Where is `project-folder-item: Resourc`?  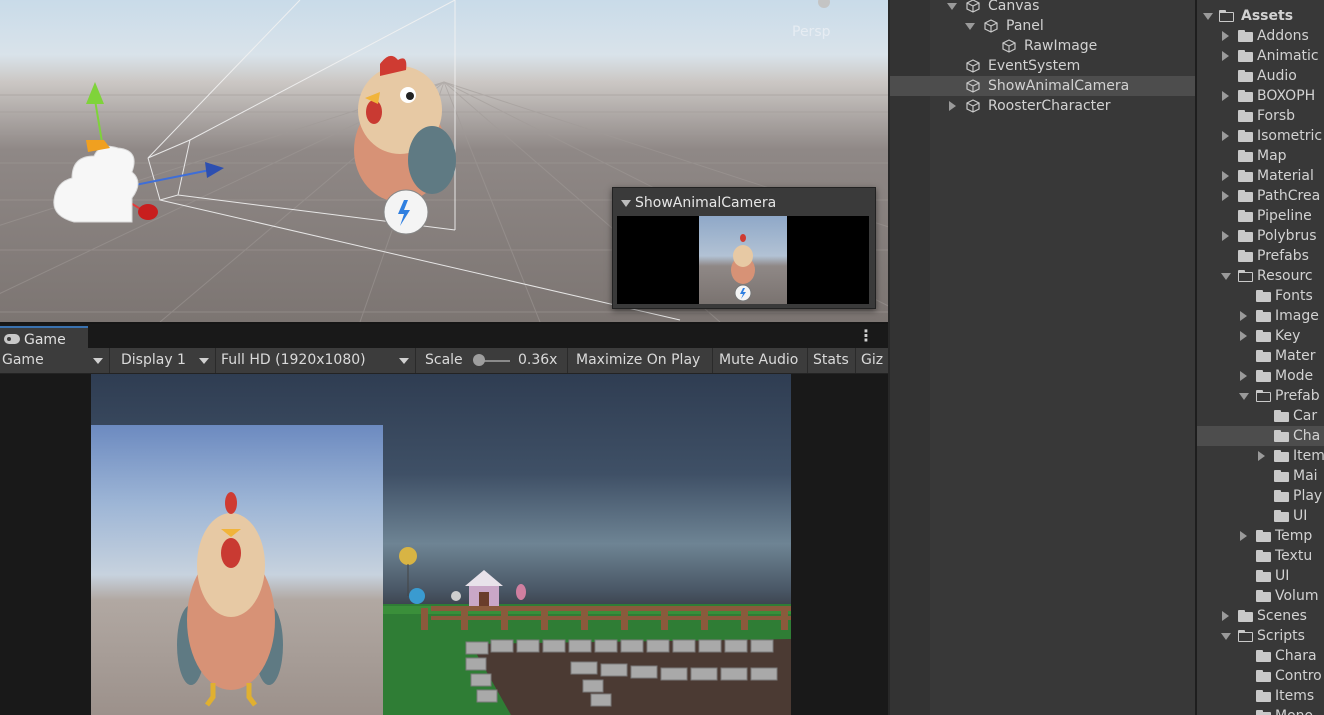 project-folder-item: Resourc is located at coordinates (1260, 276).